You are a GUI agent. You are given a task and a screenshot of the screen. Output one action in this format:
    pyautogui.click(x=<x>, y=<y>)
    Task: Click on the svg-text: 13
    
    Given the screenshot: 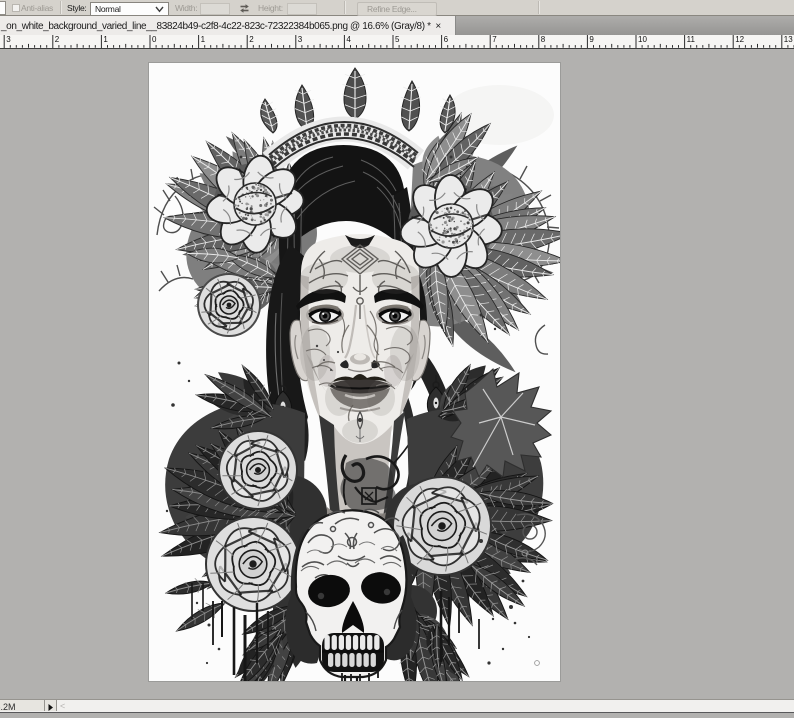 What is the action you would take?
    pyautogui.click(x=788, y=39)
    